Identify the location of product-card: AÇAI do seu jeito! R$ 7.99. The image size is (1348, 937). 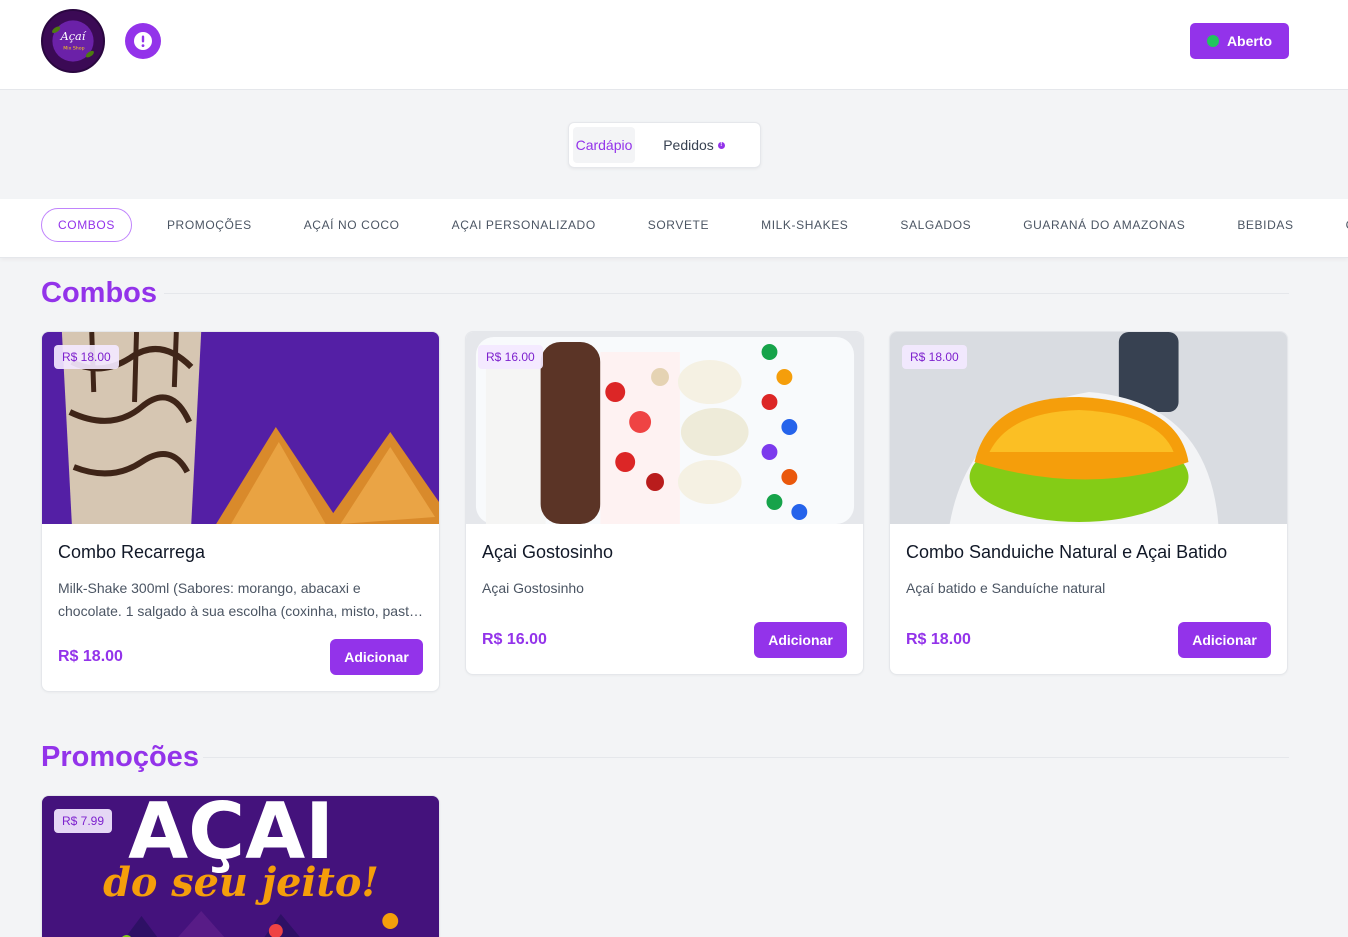
(240, 866).